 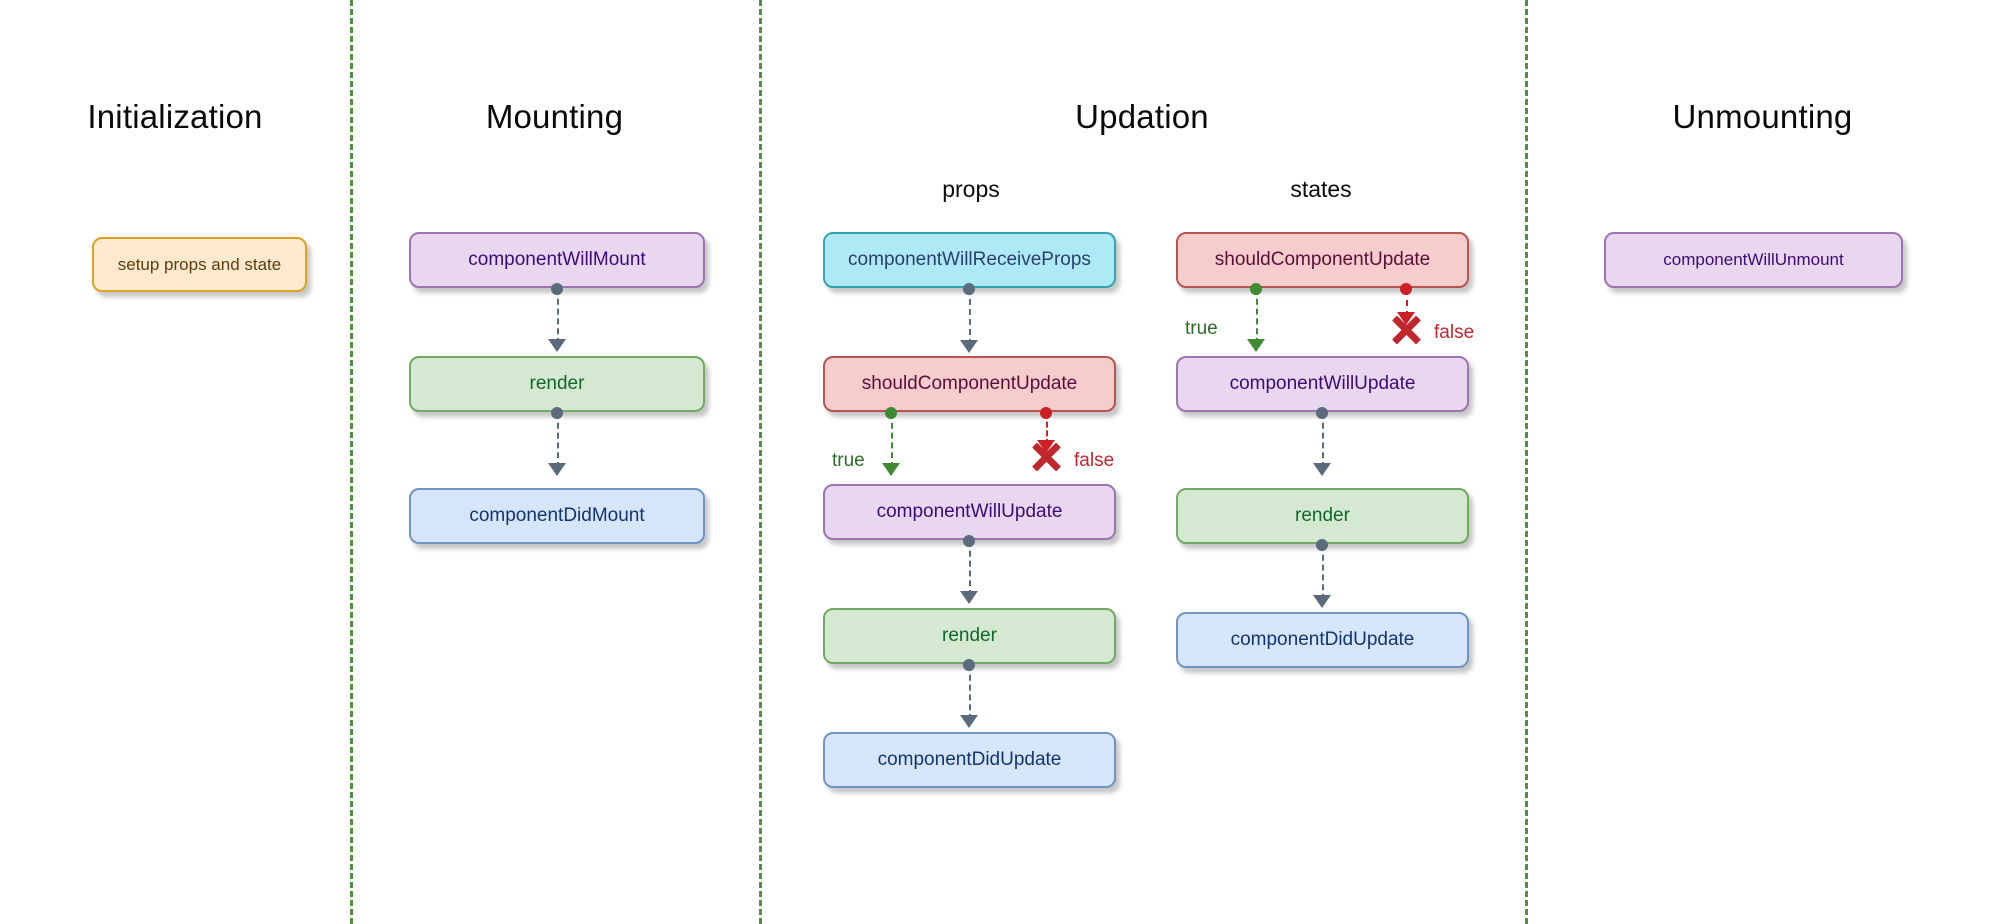 I want to click on node-component-will-unmount: componentWillUnmount, so click(x=1753, y=260).